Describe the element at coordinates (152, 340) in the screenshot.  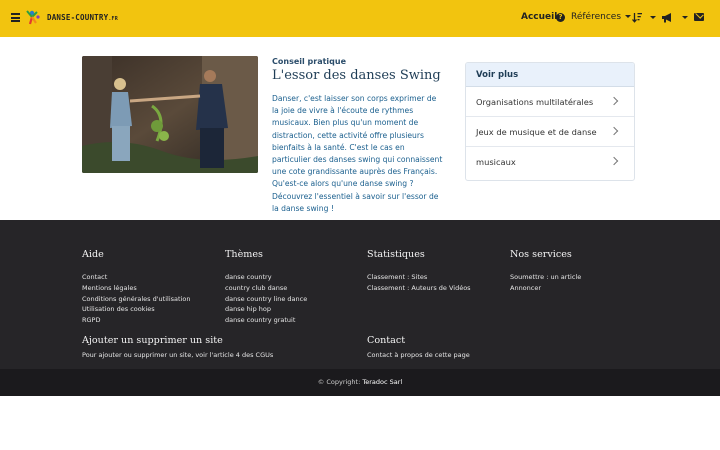
I see `footer-ajouter-heading: Ajouter un supprimer un site` at that location.